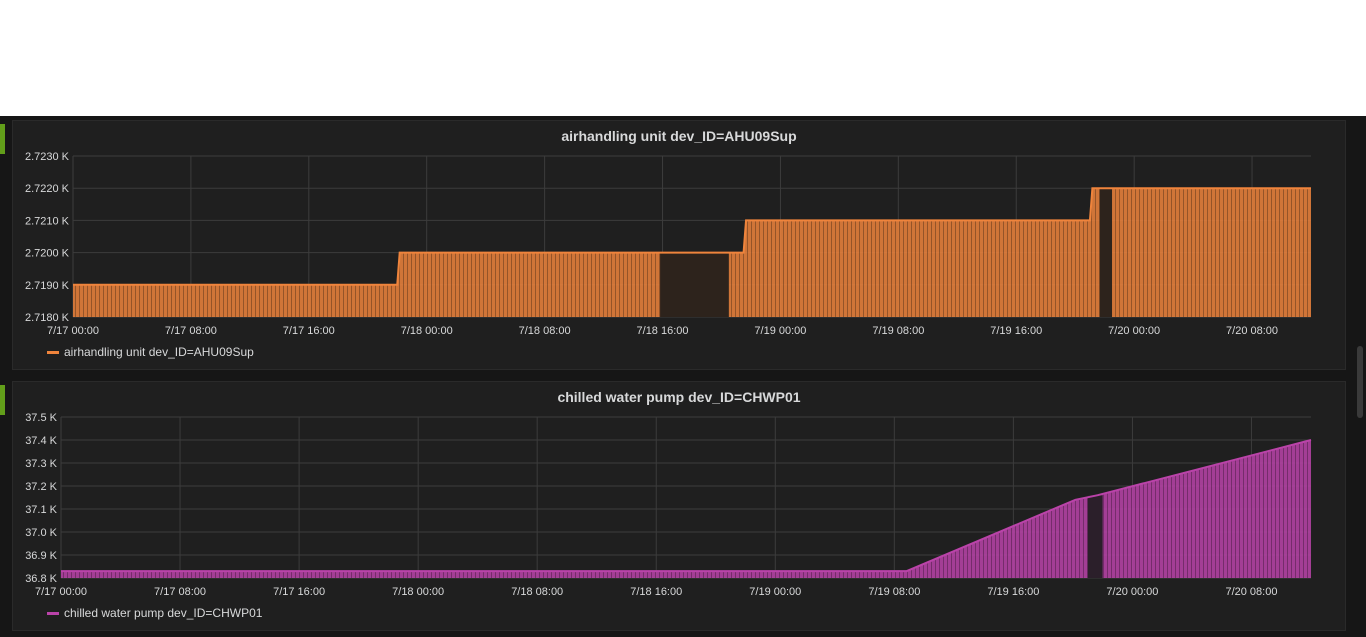 This screenshot has width=1366, height=637. What do you see at coordinates (41, 441) in the screenshot?
I see `y-tick-label: 37.4 K` at bounding box center [41, 441].